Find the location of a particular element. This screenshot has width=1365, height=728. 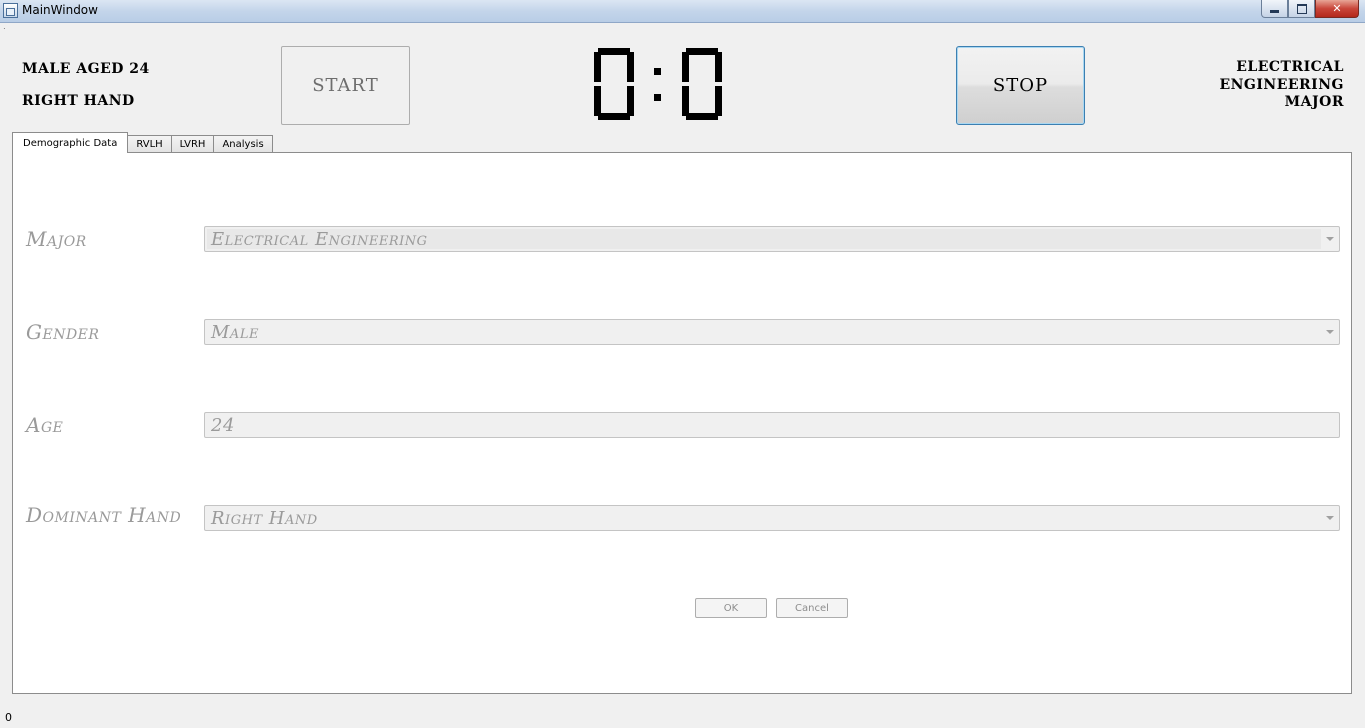

age-field: 24 is located at coordinates (772, 425).